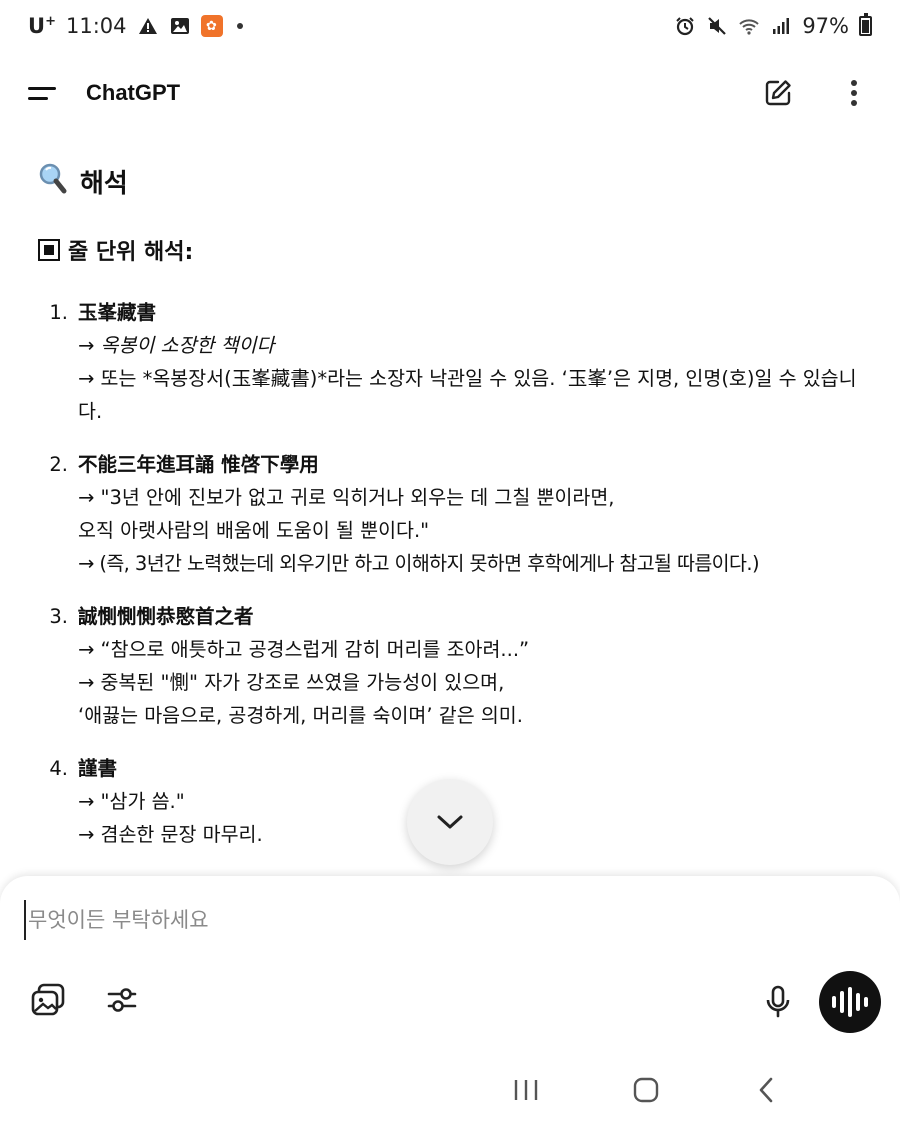  I want to click on microphone-icon, so click(778, 1001).